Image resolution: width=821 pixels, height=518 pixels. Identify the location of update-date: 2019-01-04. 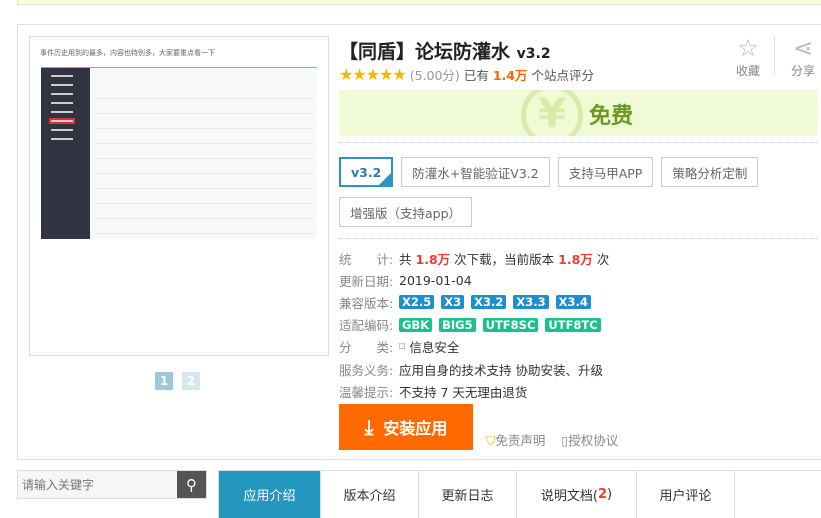
(435, 280).